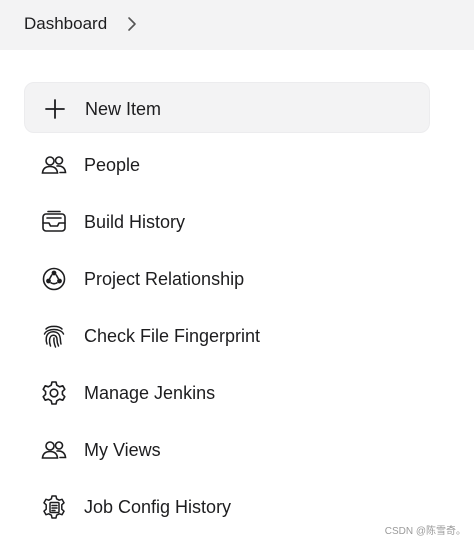 This screenshot has width=474, height=543. What do you see at coordinates (55, 109) in the screenshot?
I see `plus-icon` at bounding box center [55, 109].